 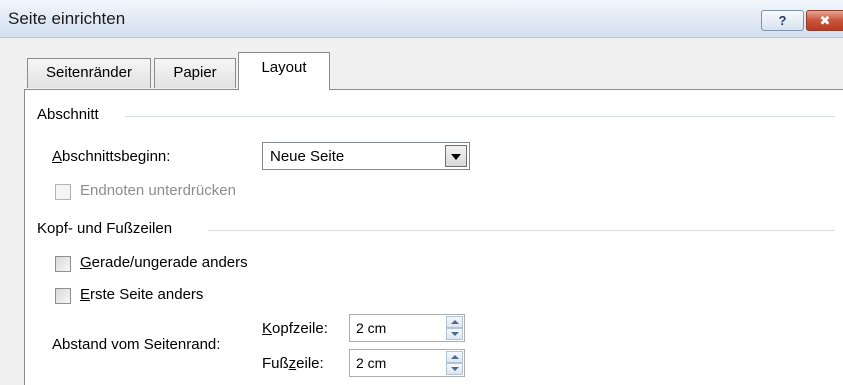 What do you see at coordinates (267, 328) in the screenshot?
I see `header-distance-mnemonic: K` at bounding box center [267, 328].